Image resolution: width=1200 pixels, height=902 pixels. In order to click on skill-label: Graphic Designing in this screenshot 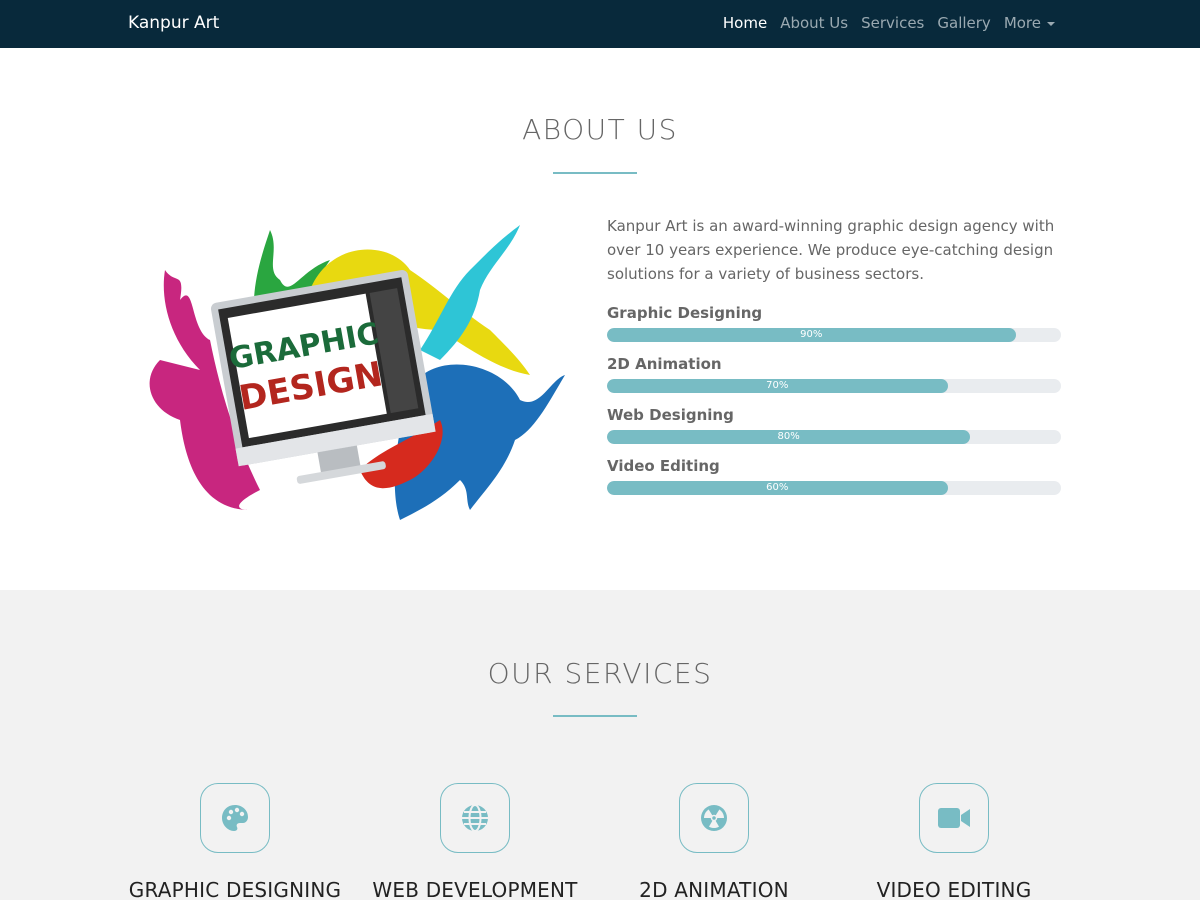, I will do `click(685, 313)`.